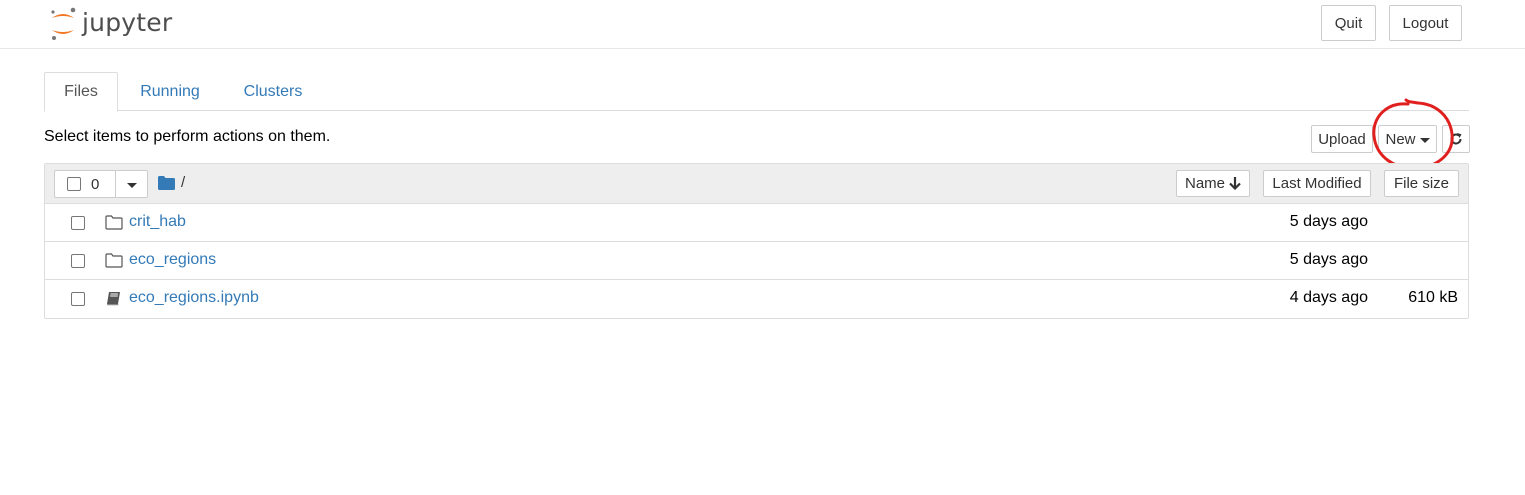  Describe the element at coordinates (127, 22) in the screenshot. I see `logo-text: jupyter` at that location.